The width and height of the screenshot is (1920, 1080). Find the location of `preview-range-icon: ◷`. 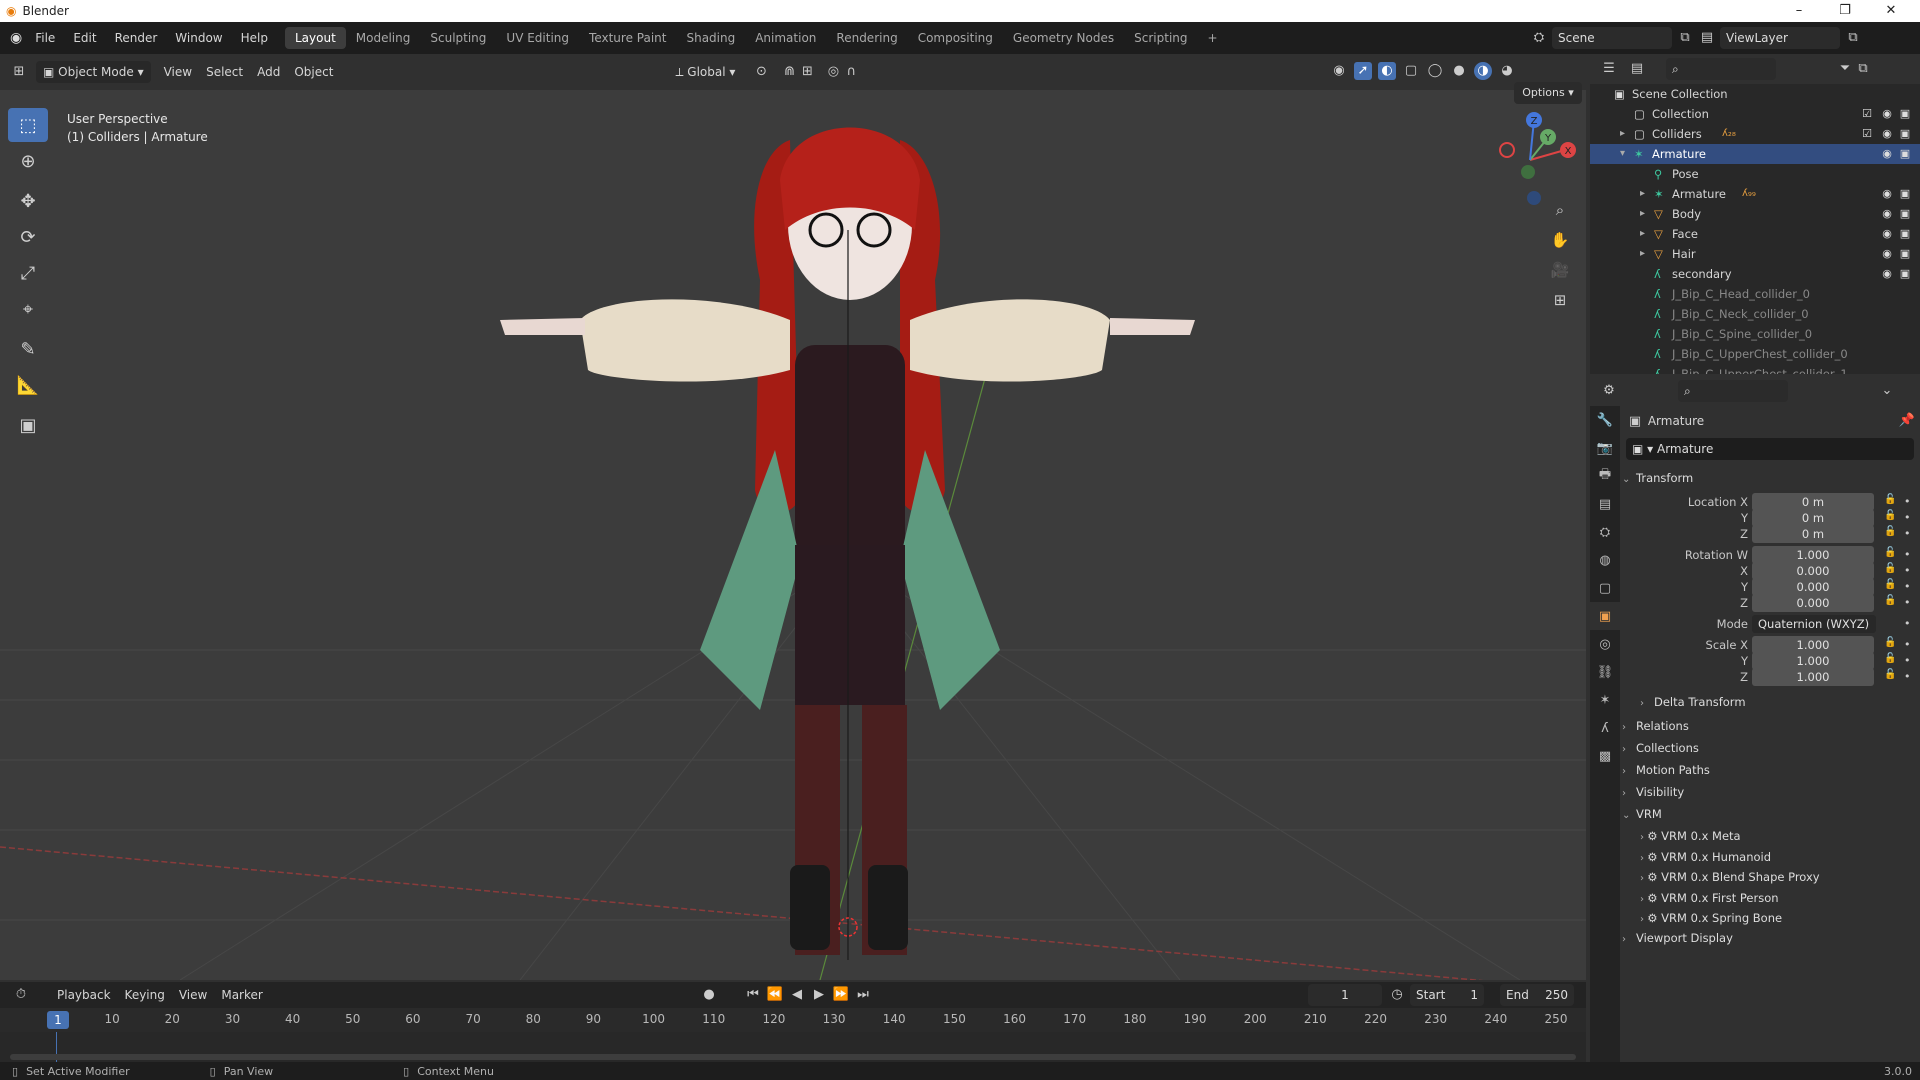

preview-range-icon: ◷ is located at coordinates (1397, 995).